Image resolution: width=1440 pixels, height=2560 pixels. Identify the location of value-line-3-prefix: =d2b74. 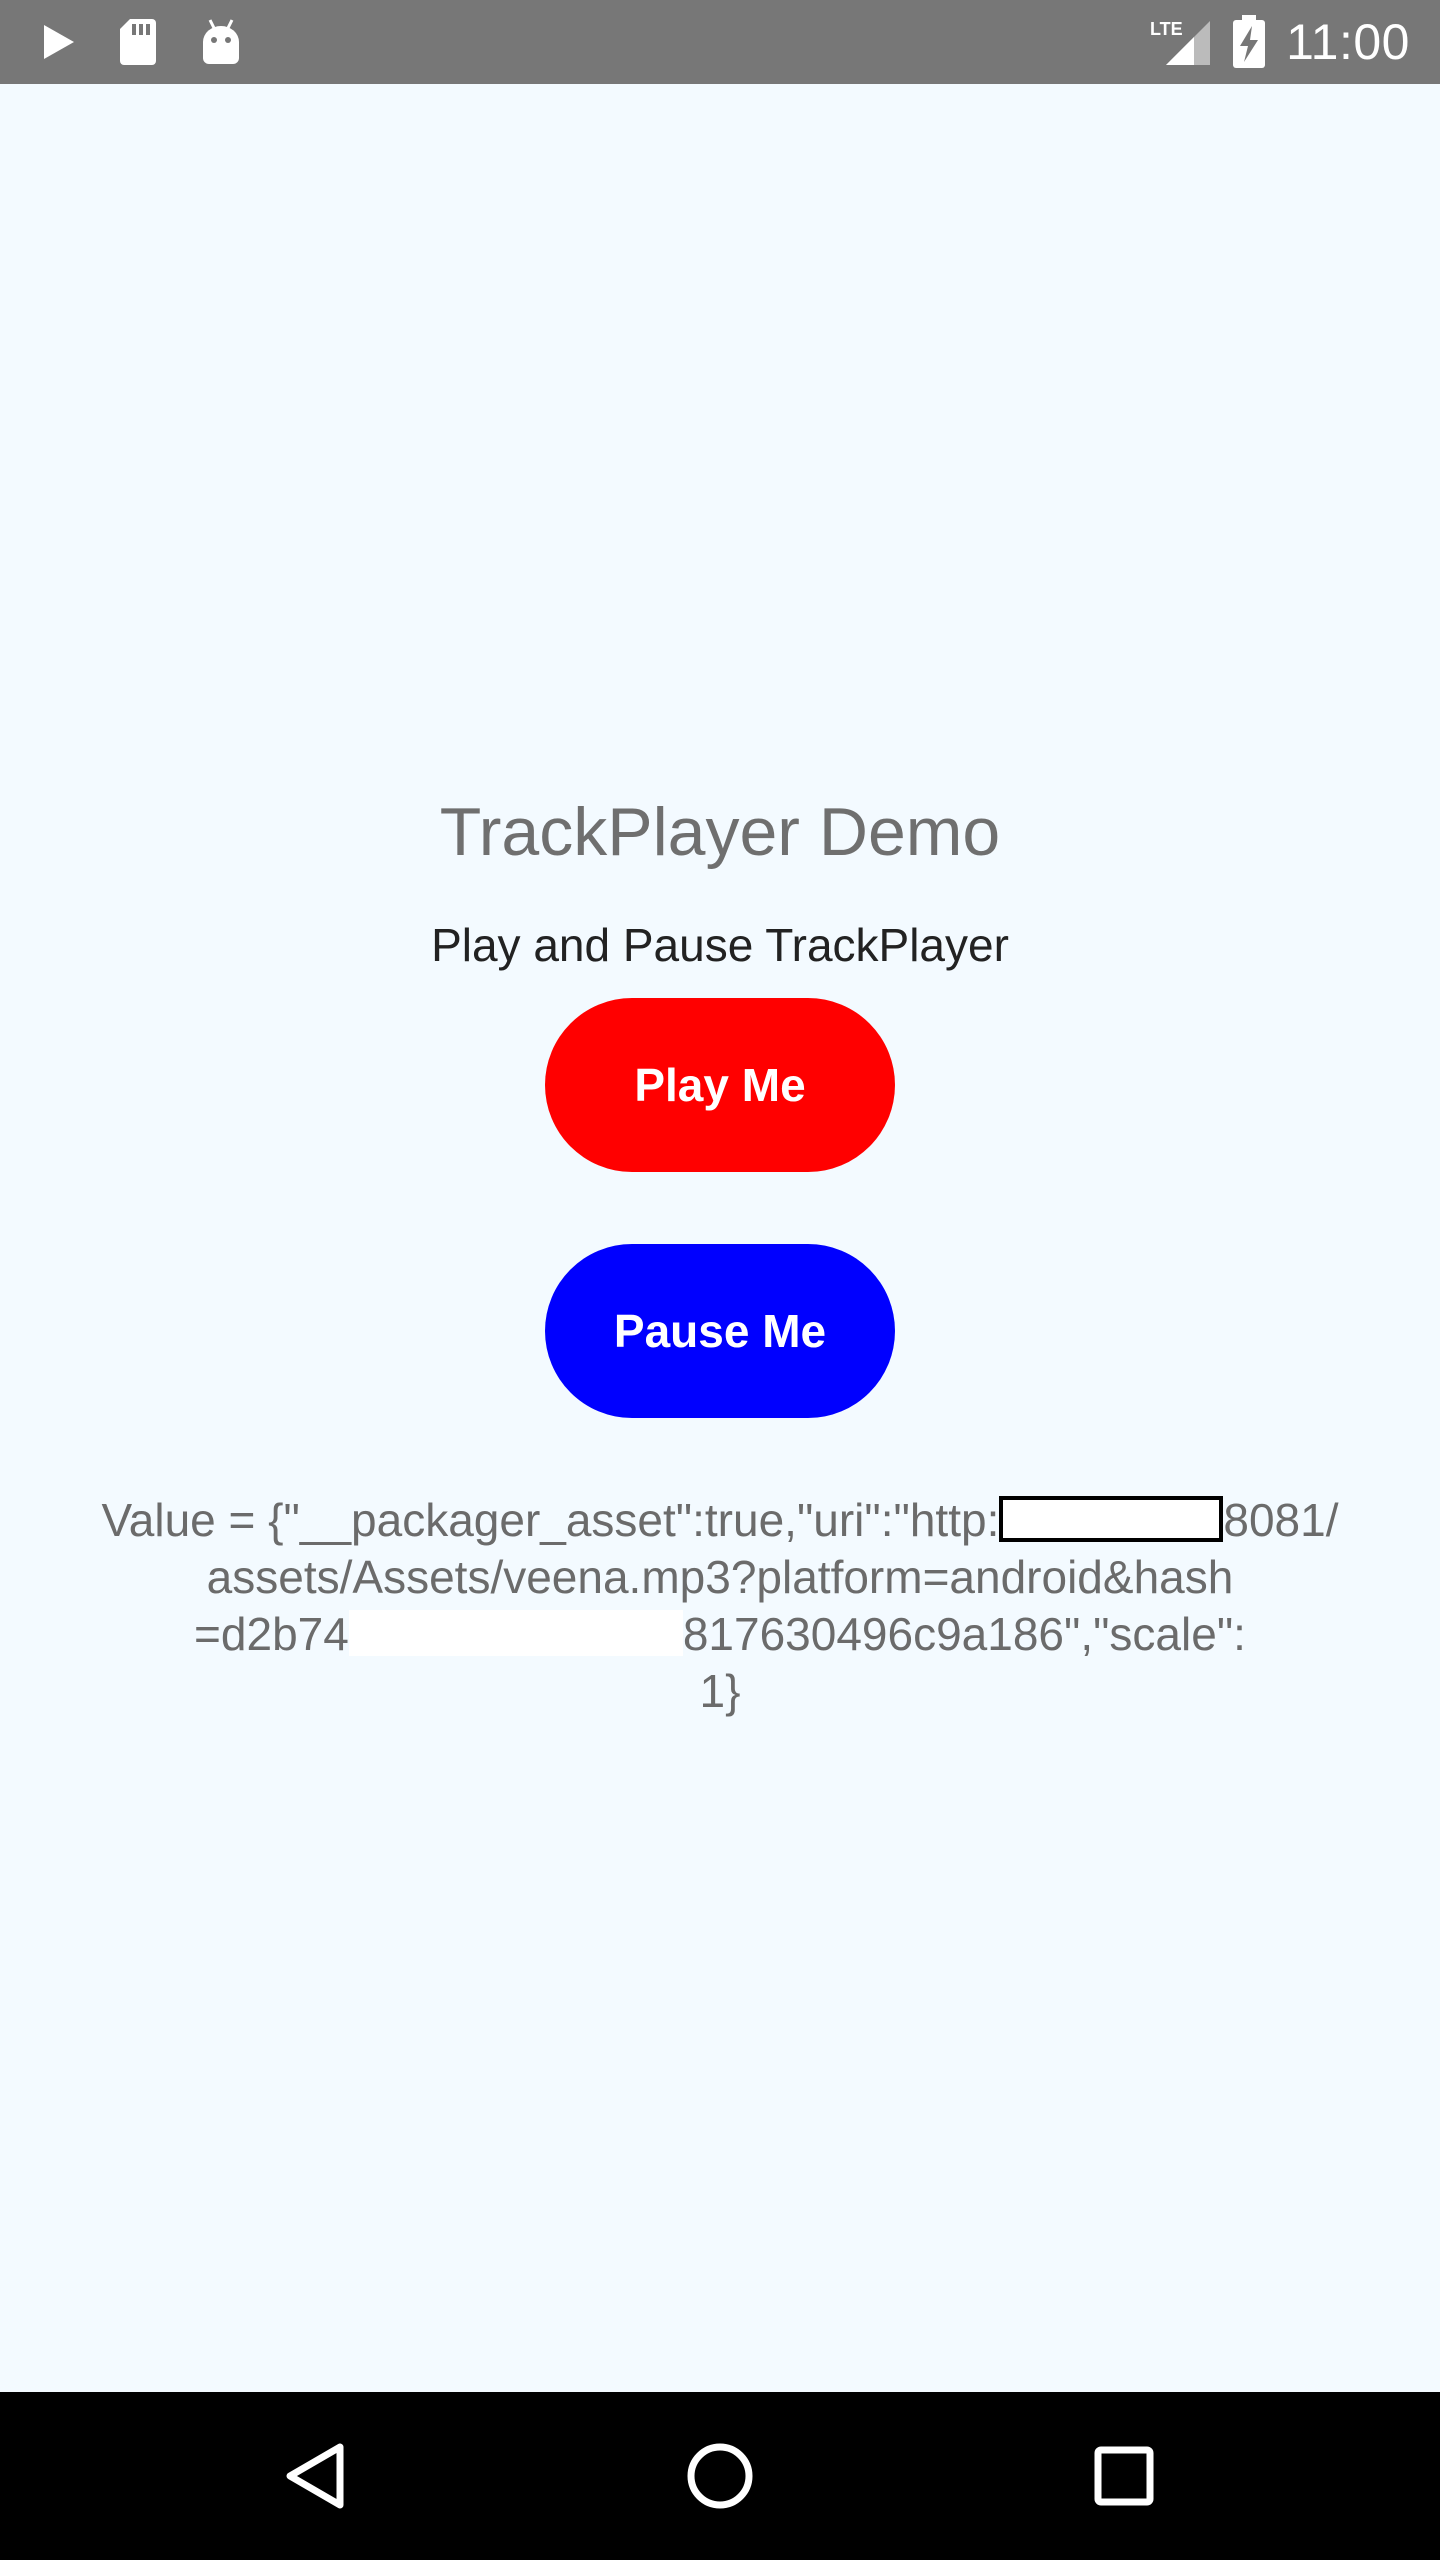
(271, 1634).